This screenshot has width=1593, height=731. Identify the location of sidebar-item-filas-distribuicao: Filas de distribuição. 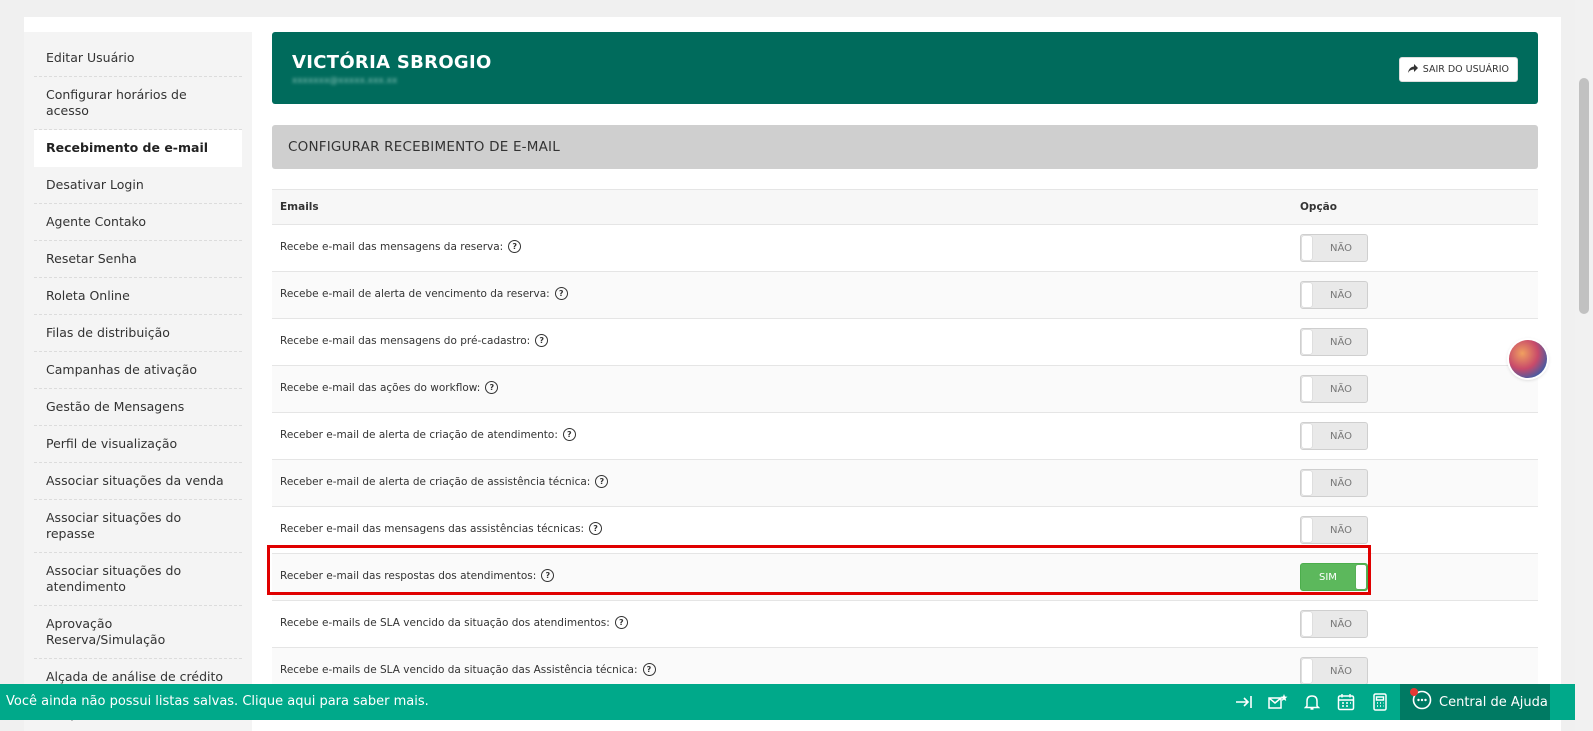
(138, 333).